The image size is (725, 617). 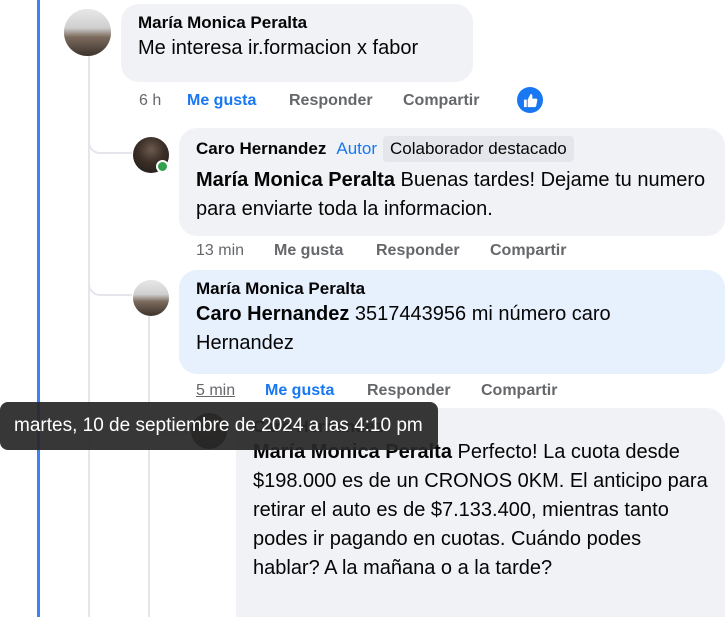 I want to click on comment-actions: 5 min Me gusta Responder Compartir, so click(x=376, y=391).